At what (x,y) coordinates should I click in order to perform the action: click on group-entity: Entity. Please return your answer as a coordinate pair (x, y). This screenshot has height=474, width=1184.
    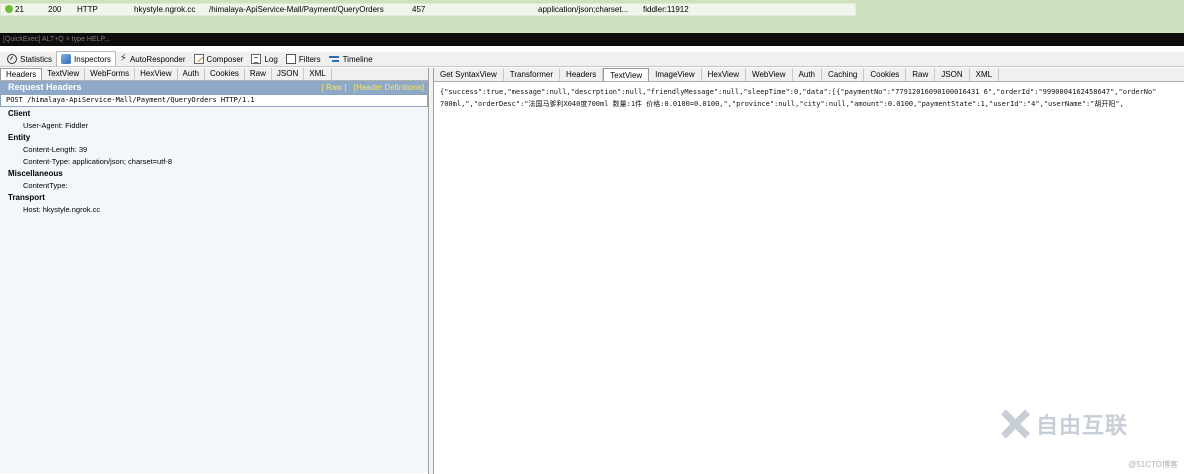
    Looking at the image, I should click on (214, 138).